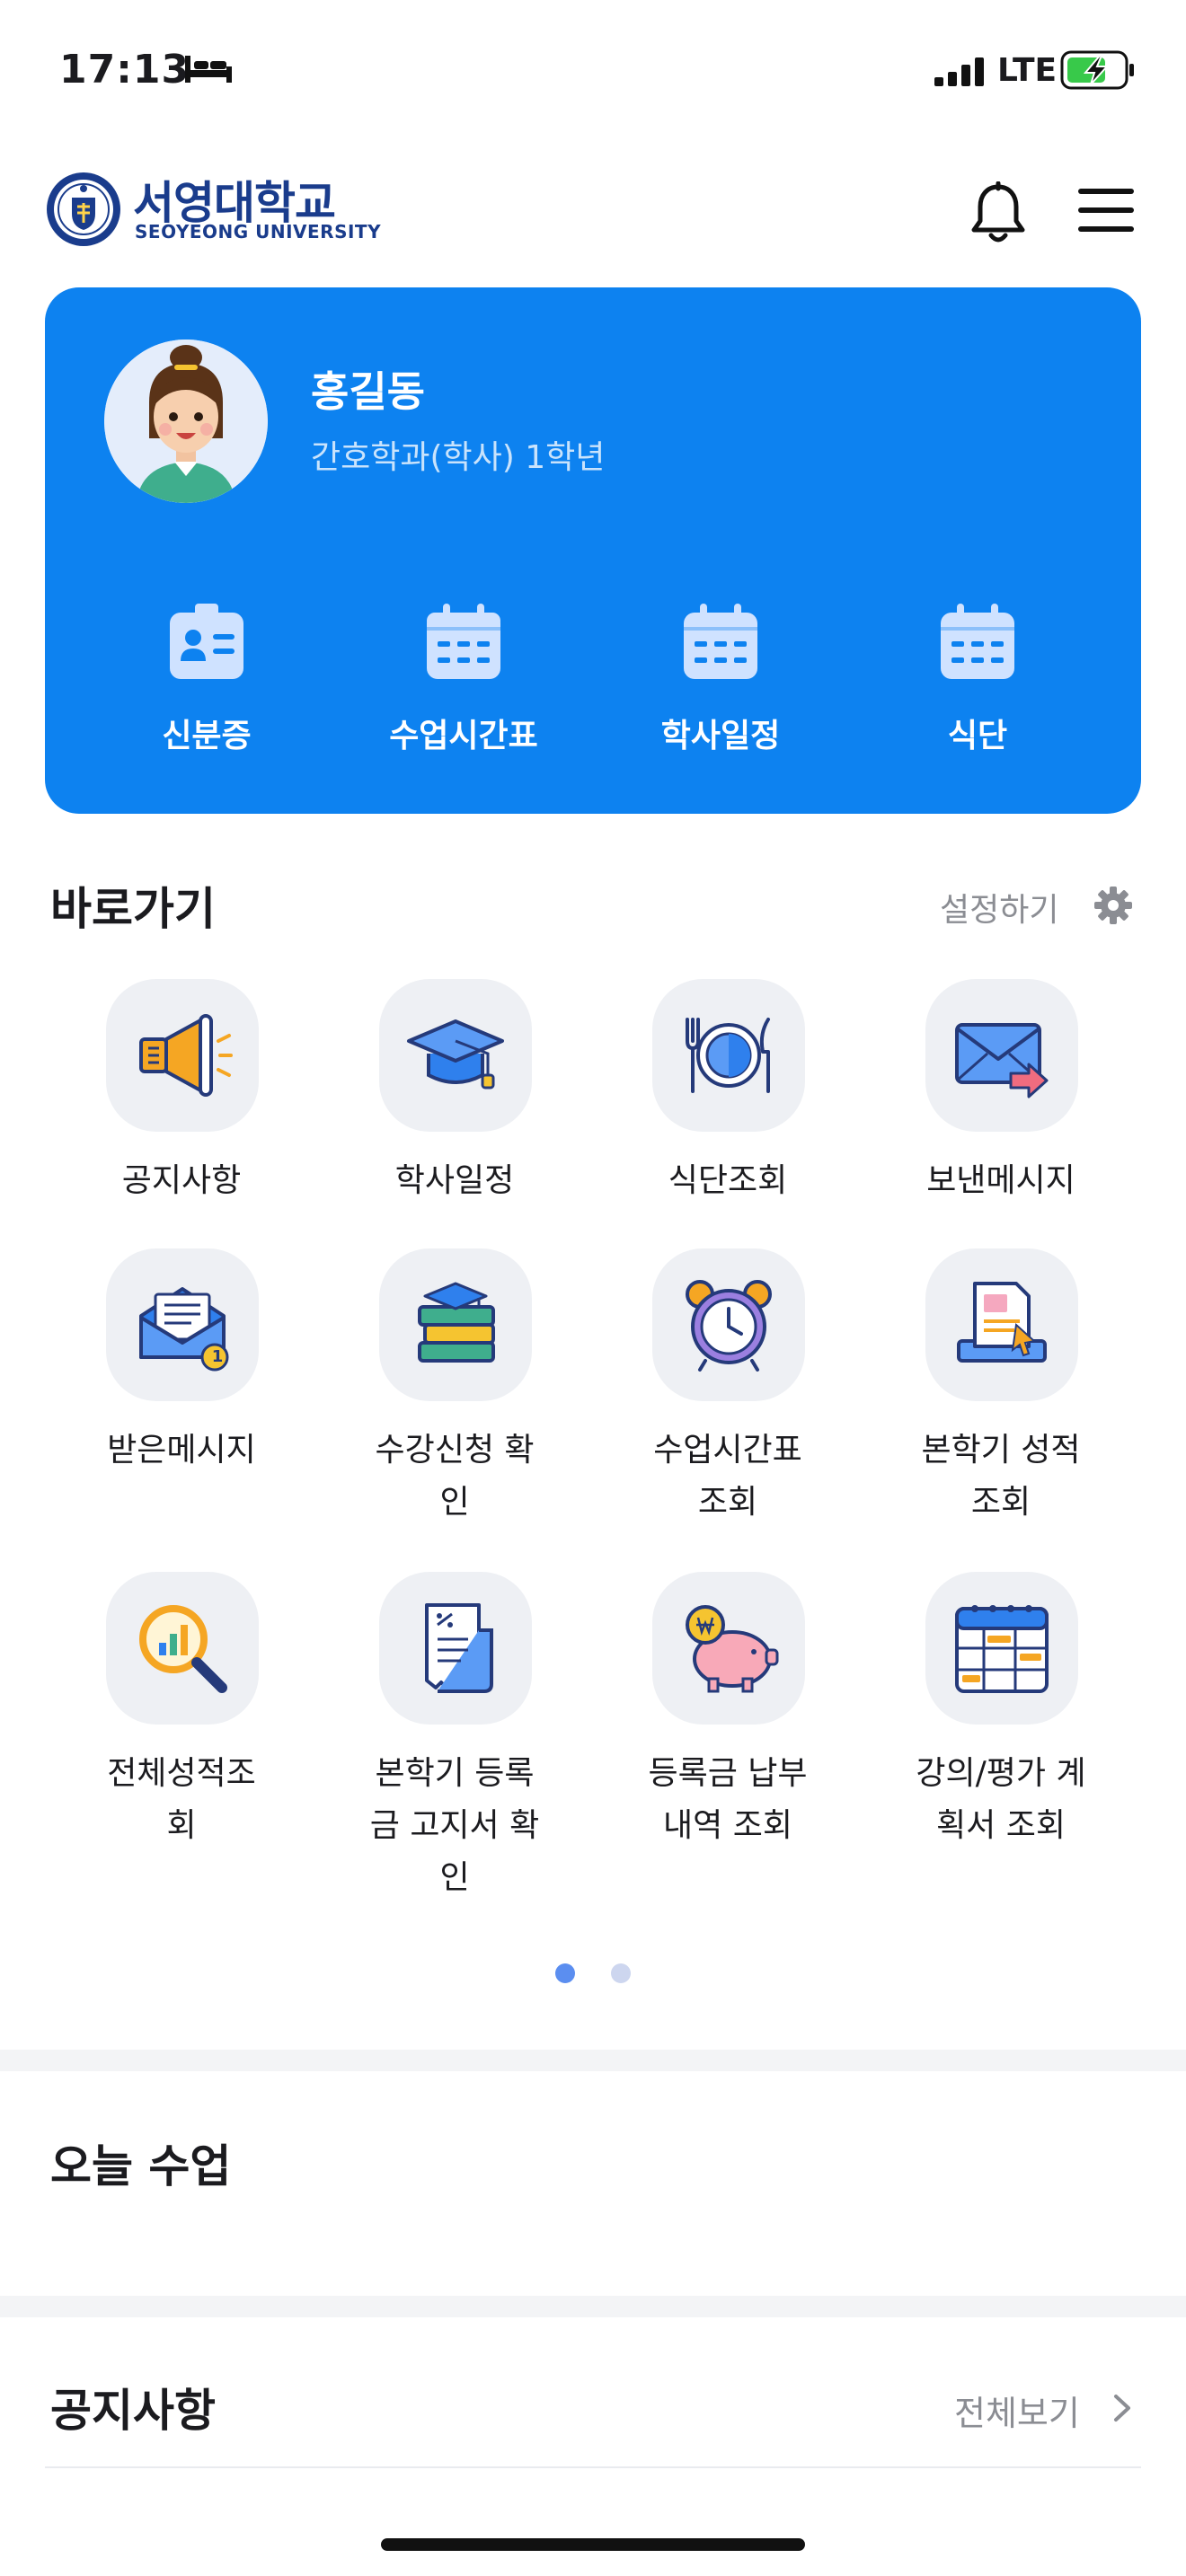 Image resolution: width=1186 pixels, height=2576 pixels. I want to click on shortcut-semester-grades: 본학기 성적 조회, so click(1001, 1401).